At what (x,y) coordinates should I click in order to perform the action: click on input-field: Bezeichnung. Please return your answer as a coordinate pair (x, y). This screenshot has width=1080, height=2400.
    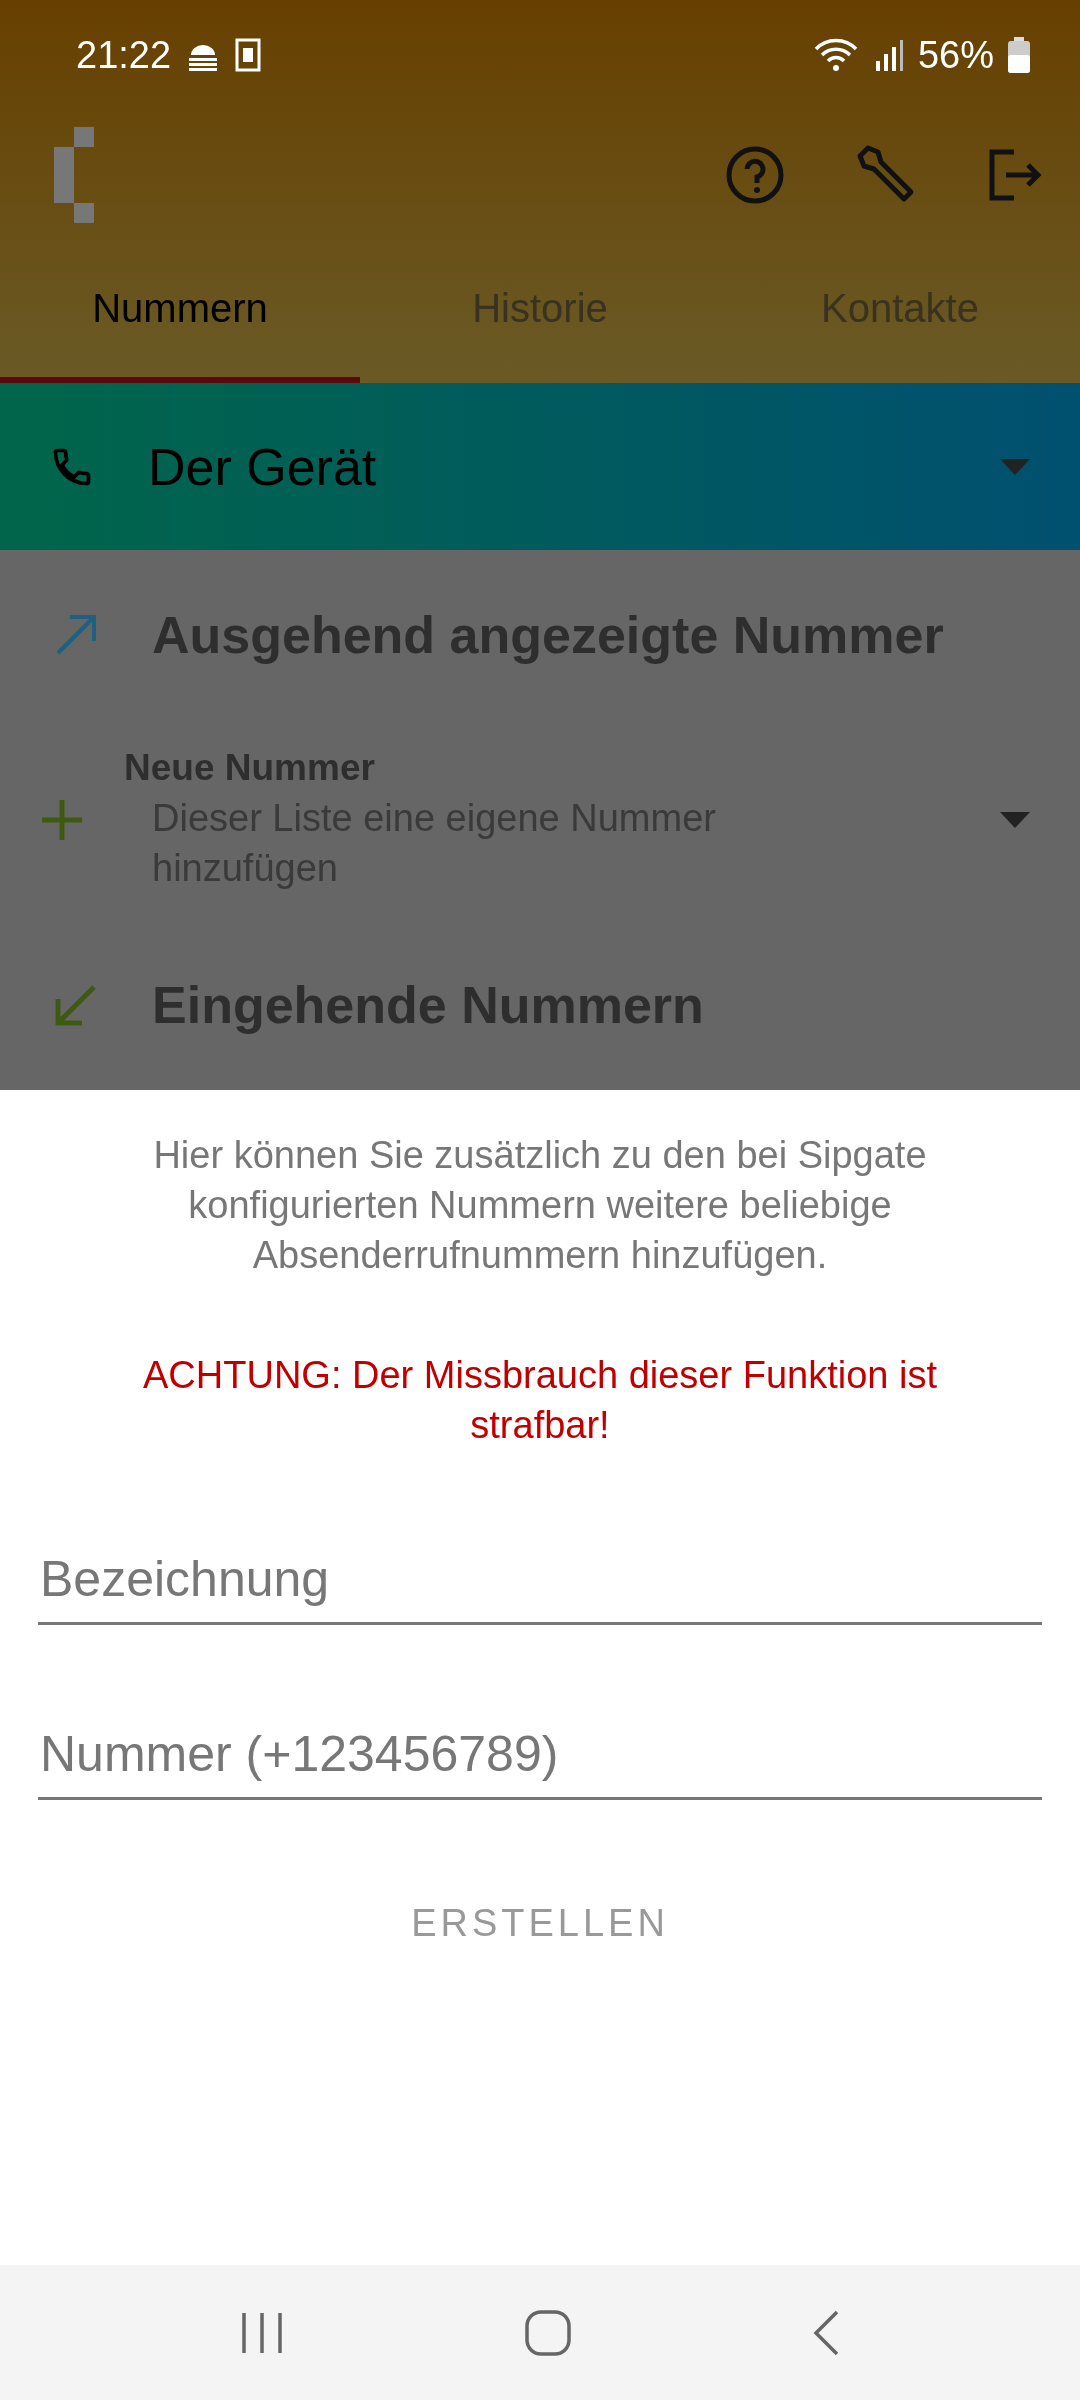
    Looking at the image, I should click on (540, 1587).